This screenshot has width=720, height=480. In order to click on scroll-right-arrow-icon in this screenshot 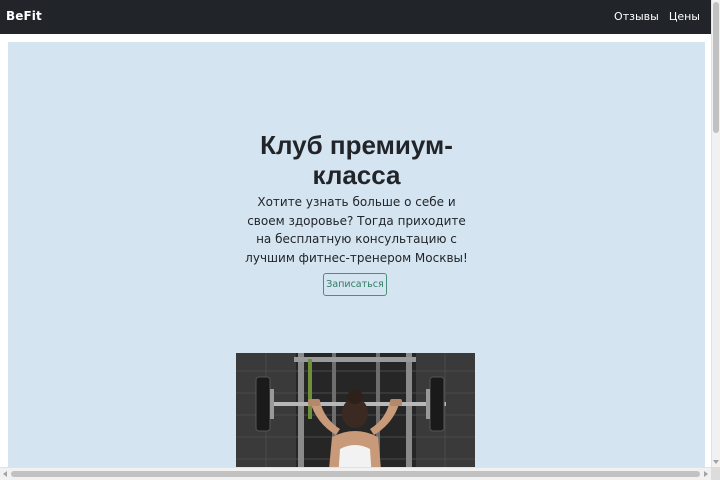, I will do `click(706, 474)`.